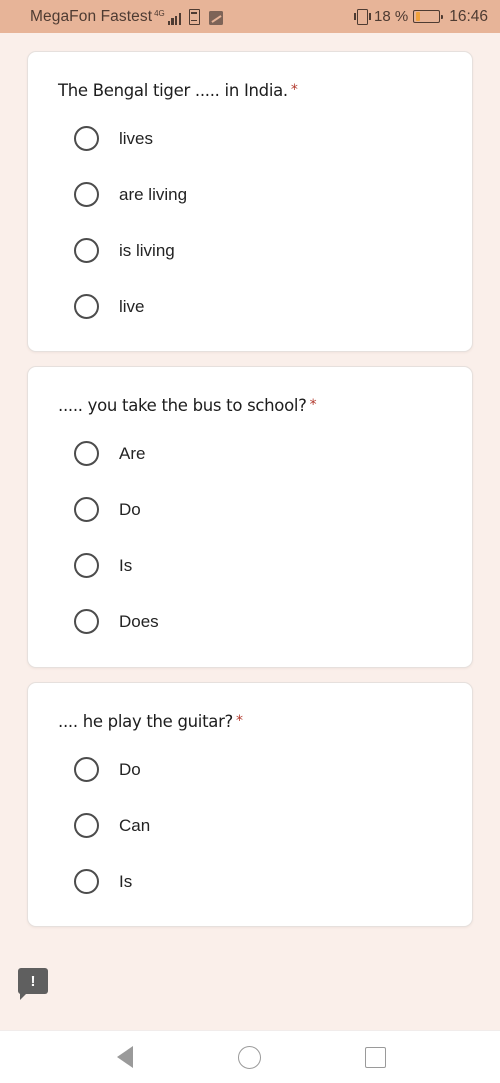  I want to click on question-text: ..... you take the bus to school? *, so click(253, 405).